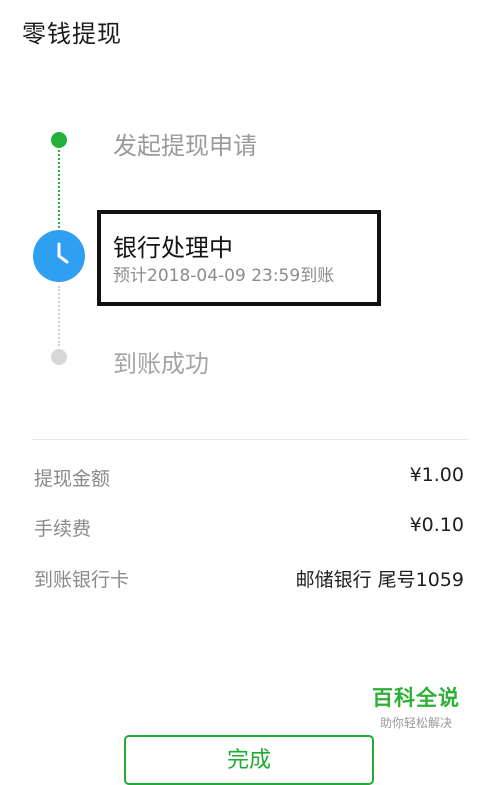 The width and height of the screenshot is (500, 785). What do you see at coordinates (82, 580) in the screenshot?
I see `detail-label: 到账银行卡` at bounding box center [82, 580].